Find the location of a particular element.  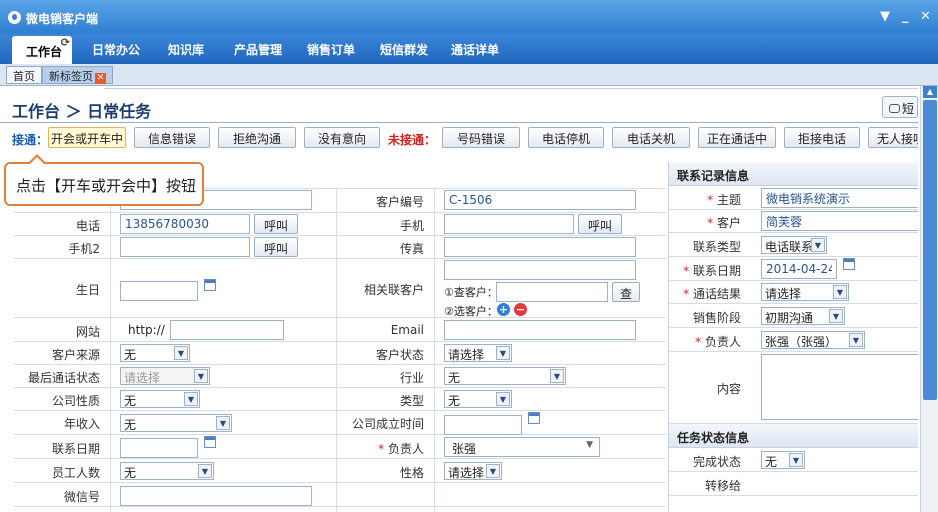

status-info-error-button: 信息错误 is located at coordinates (172, 137).